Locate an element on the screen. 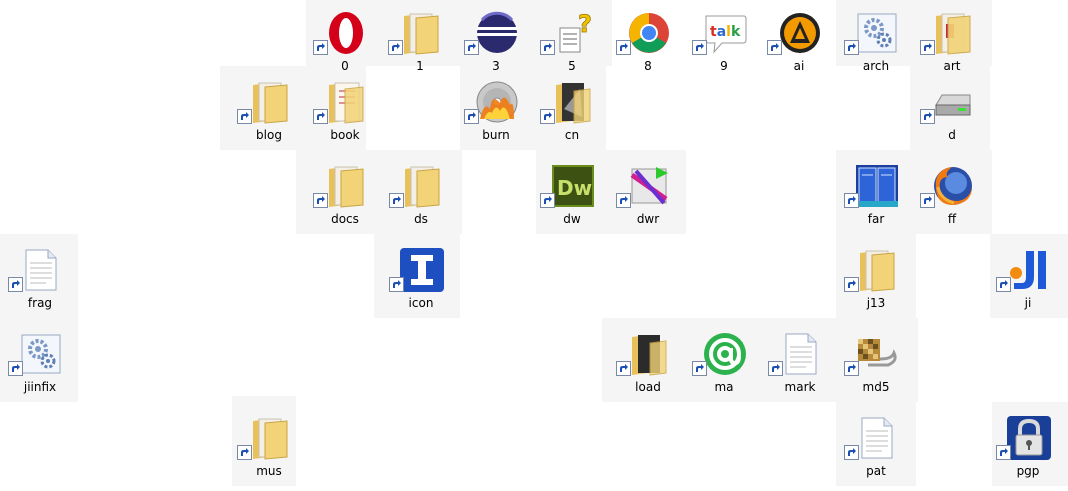 The image size is (1068, 491). icon-label: j13 is located at coordinates (876, 303).